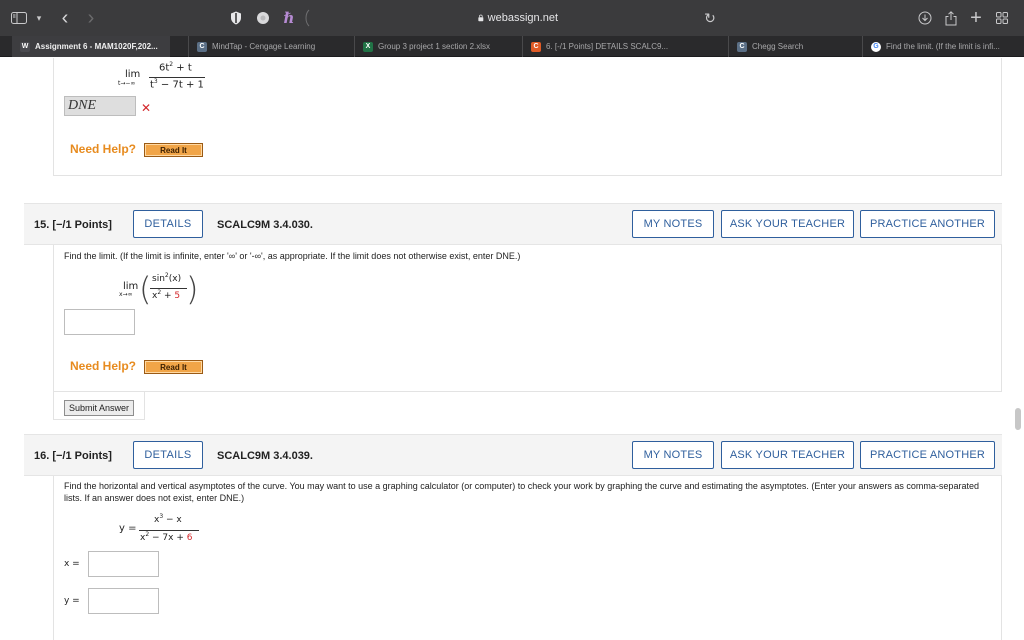 This screenshot has width=1024, height=640. What do you see at coordinates (91, 18) in the screenshot?
I see `forward-arrow-icon: ›` at bounding box center [91, 18].